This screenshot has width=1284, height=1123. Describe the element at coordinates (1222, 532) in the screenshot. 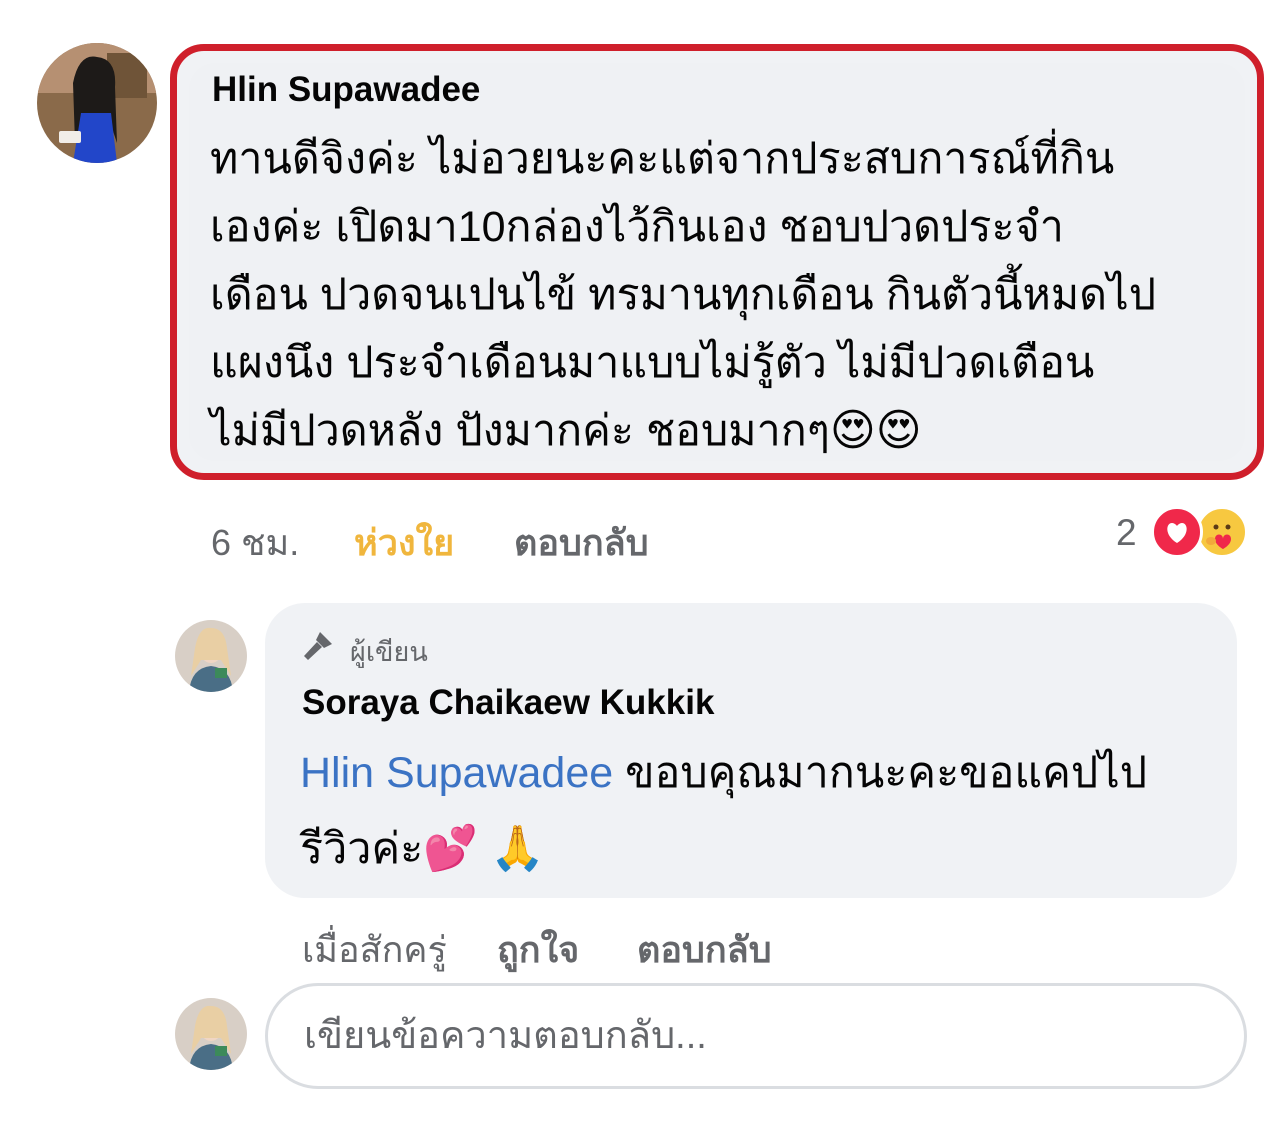

I see `care-icon` at that location.